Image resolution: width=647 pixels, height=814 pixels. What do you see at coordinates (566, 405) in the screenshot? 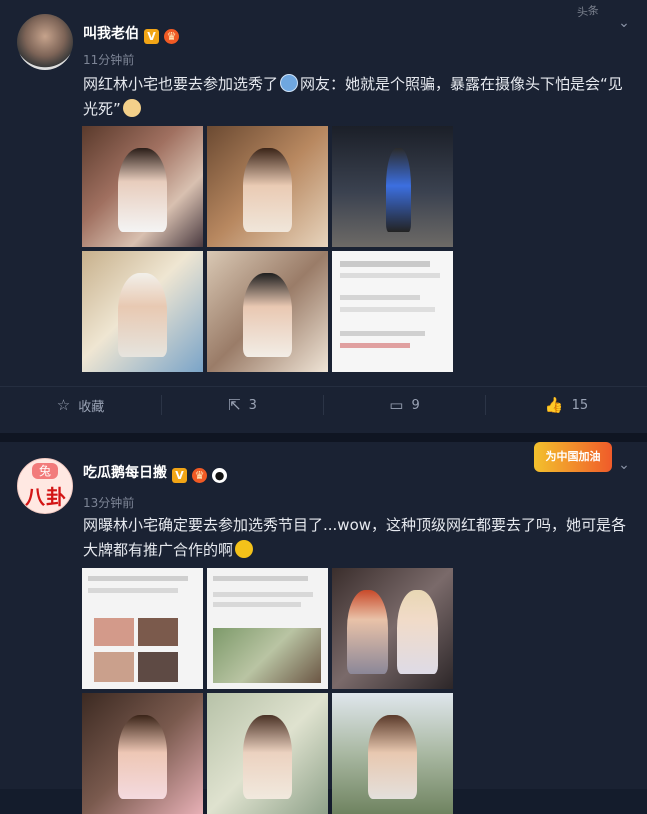
I see `like-button: 👍 15` at bounding box center [566, 405].